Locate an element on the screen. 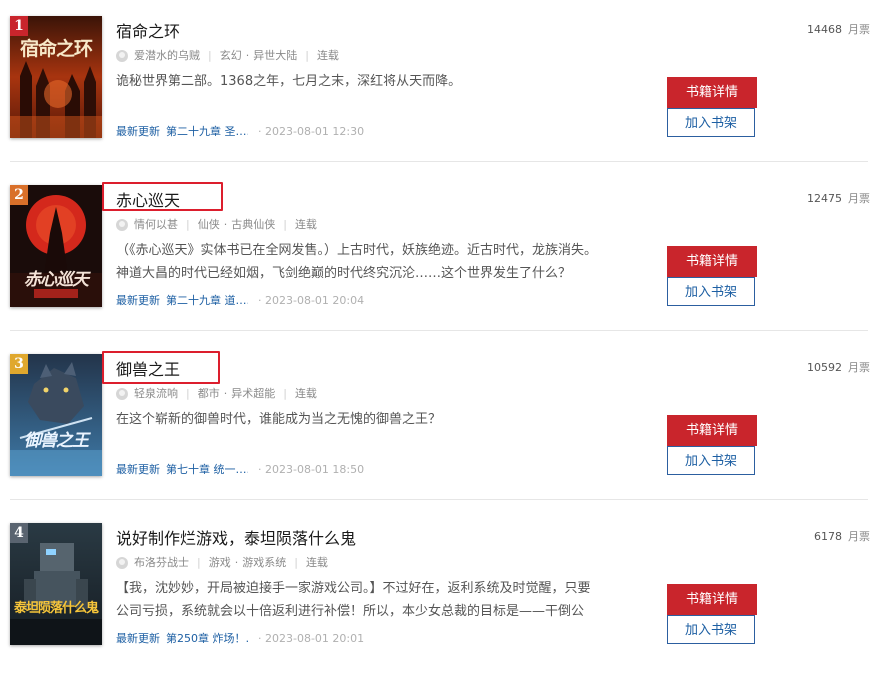 Image resolution: width=892 pixels, height=692 pixels. book-intro: 在这个崭新的御兽时代，谁能成为当之无愧的御兽之王？ is located at coordinates (279, 419).